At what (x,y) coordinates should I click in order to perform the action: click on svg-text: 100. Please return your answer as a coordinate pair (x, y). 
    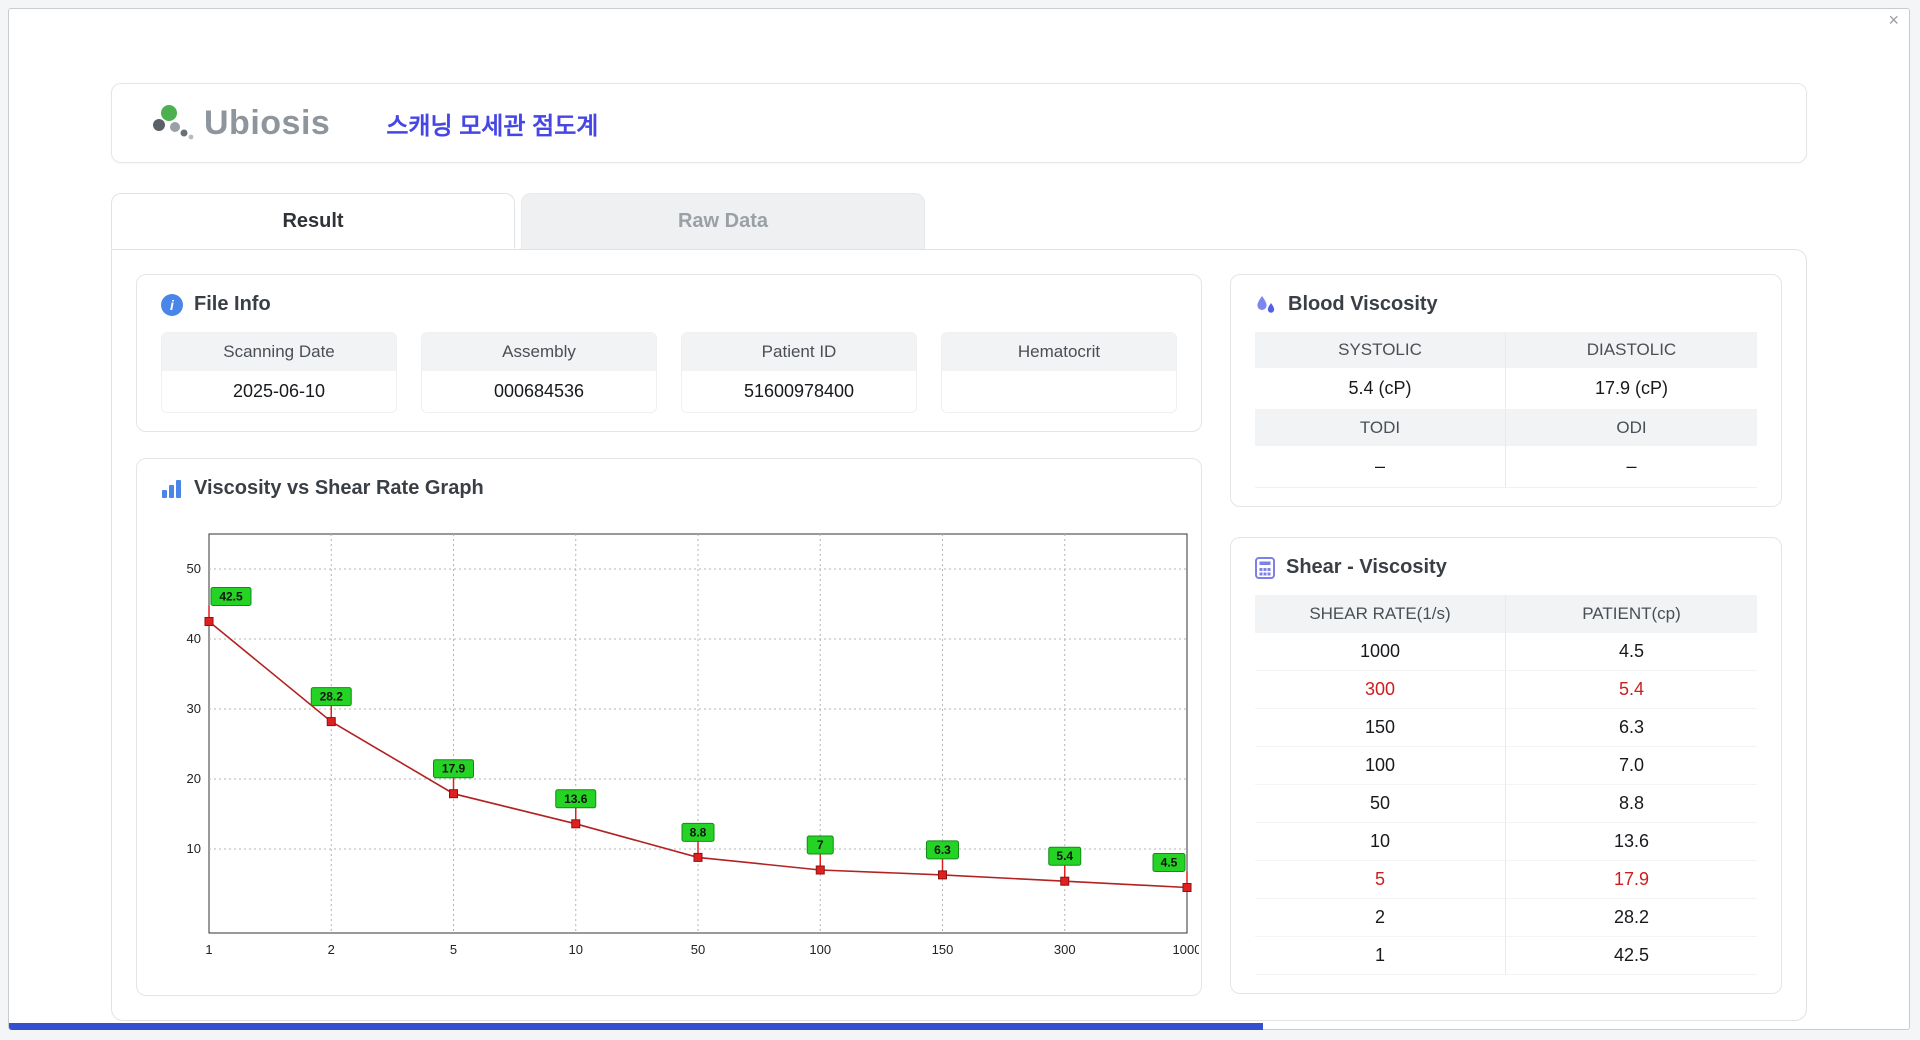
    Looking at the image, I should click on (820, 949).